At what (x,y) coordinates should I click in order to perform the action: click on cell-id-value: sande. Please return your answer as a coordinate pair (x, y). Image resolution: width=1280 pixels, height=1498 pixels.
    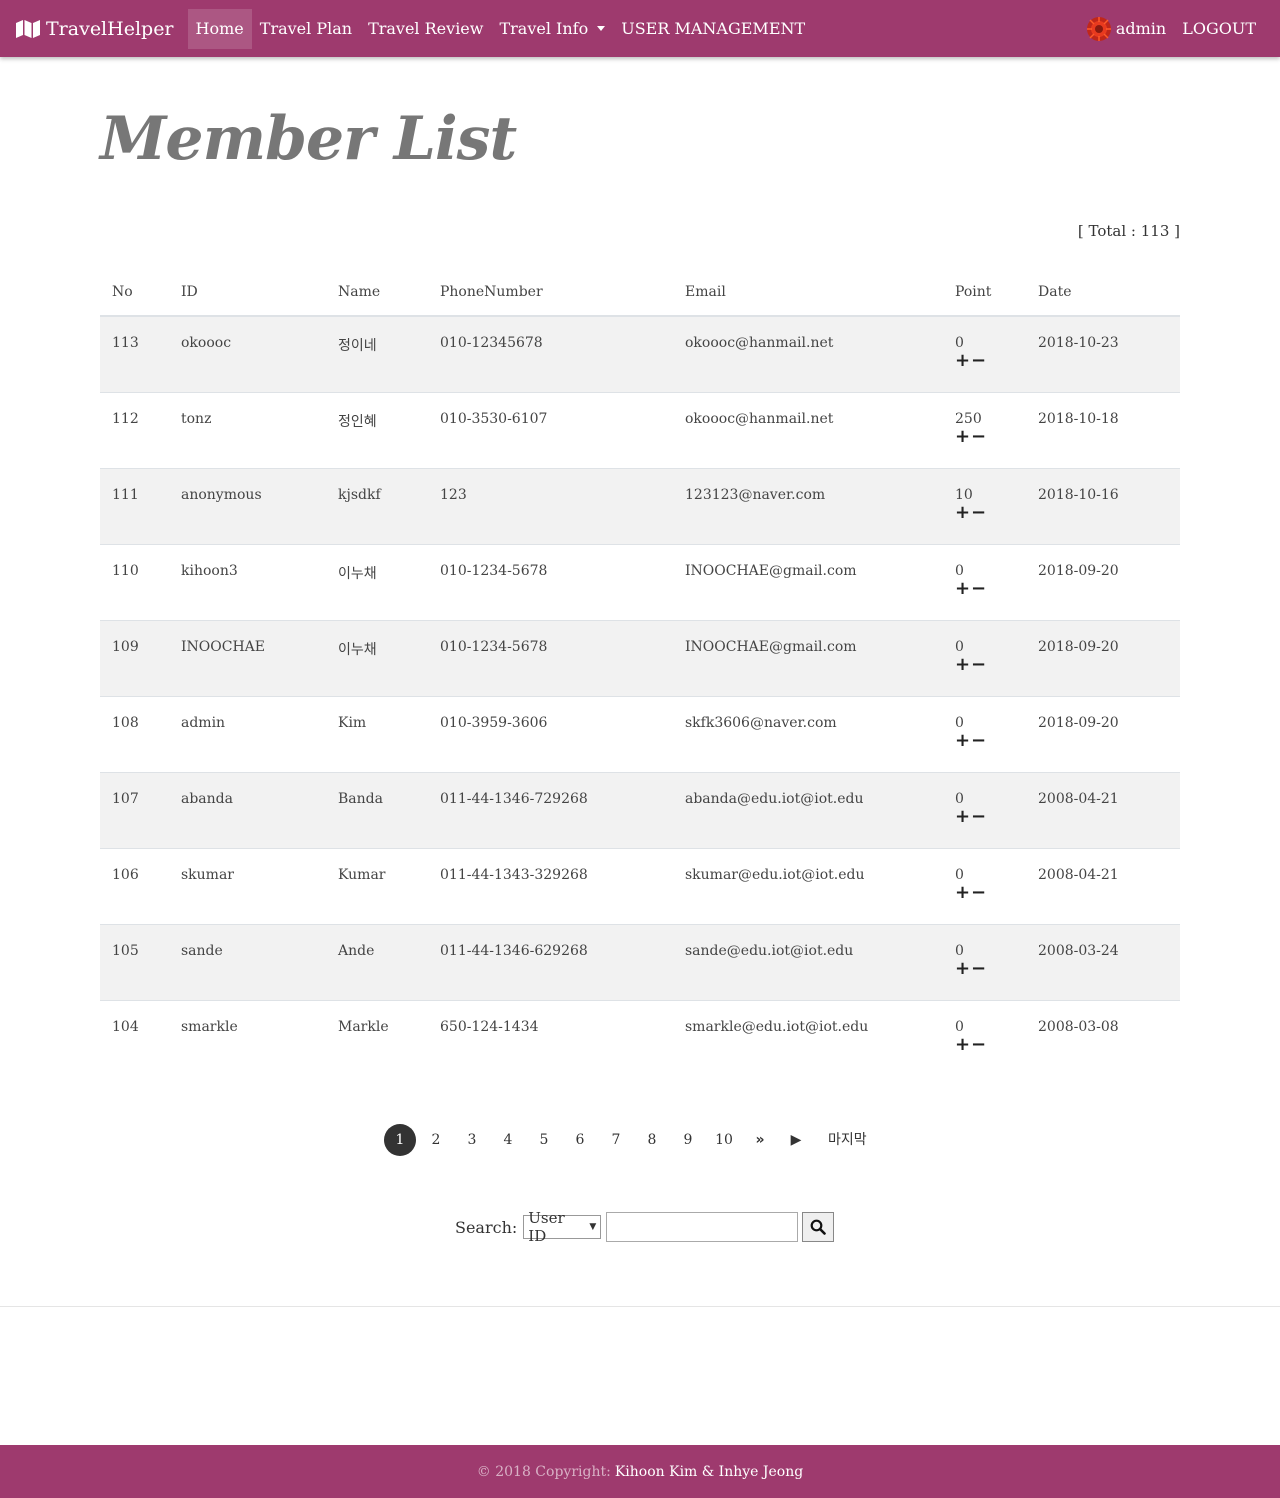
    Looking at the image, I should click on (202, 950).